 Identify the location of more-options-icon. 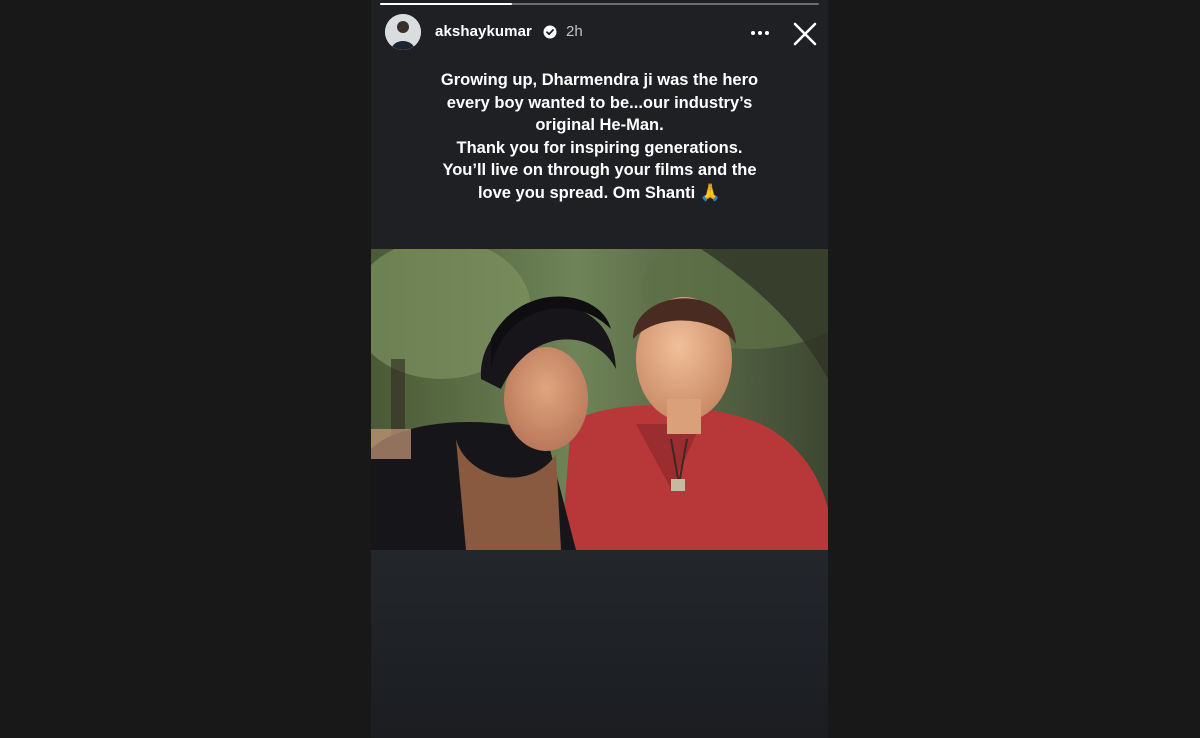
(760, 33).